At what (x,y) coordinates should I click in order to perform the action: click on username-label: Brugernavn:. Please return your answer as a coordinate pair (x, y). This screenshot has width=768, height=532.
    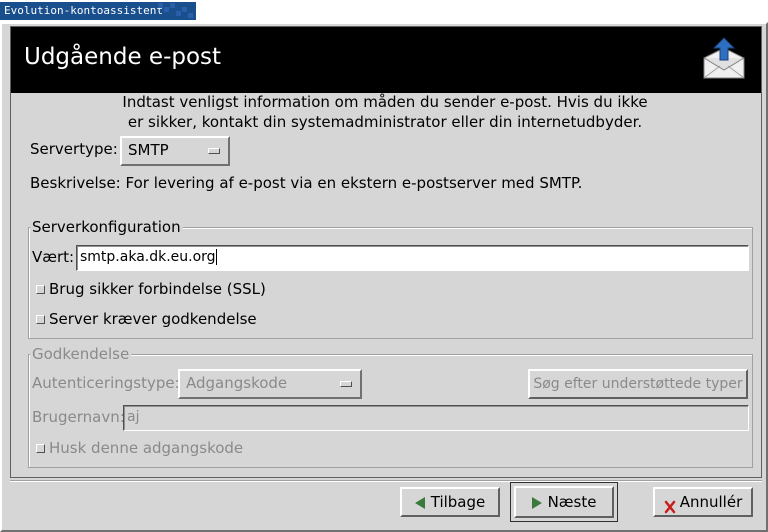
    Looking at the image, I should click on (78, 417).